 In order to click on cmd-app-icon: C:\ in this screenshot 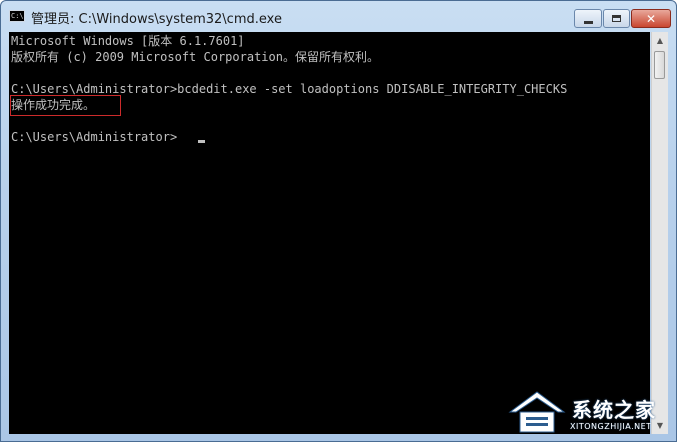, I will do `click(17, 16)`.